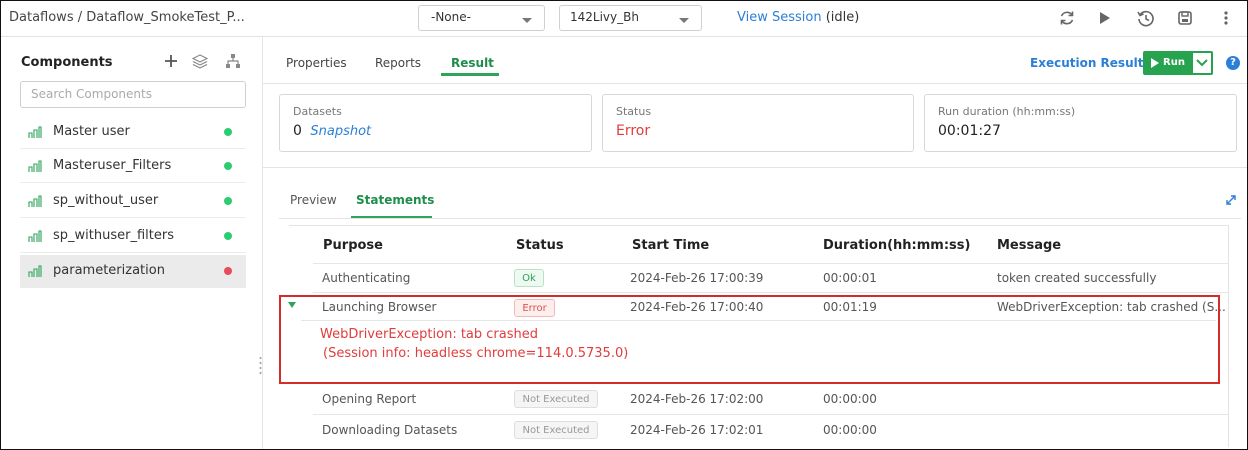 The image size is (1248, 450). I want to click on datasets-label: Datasets, so click(317, 111).